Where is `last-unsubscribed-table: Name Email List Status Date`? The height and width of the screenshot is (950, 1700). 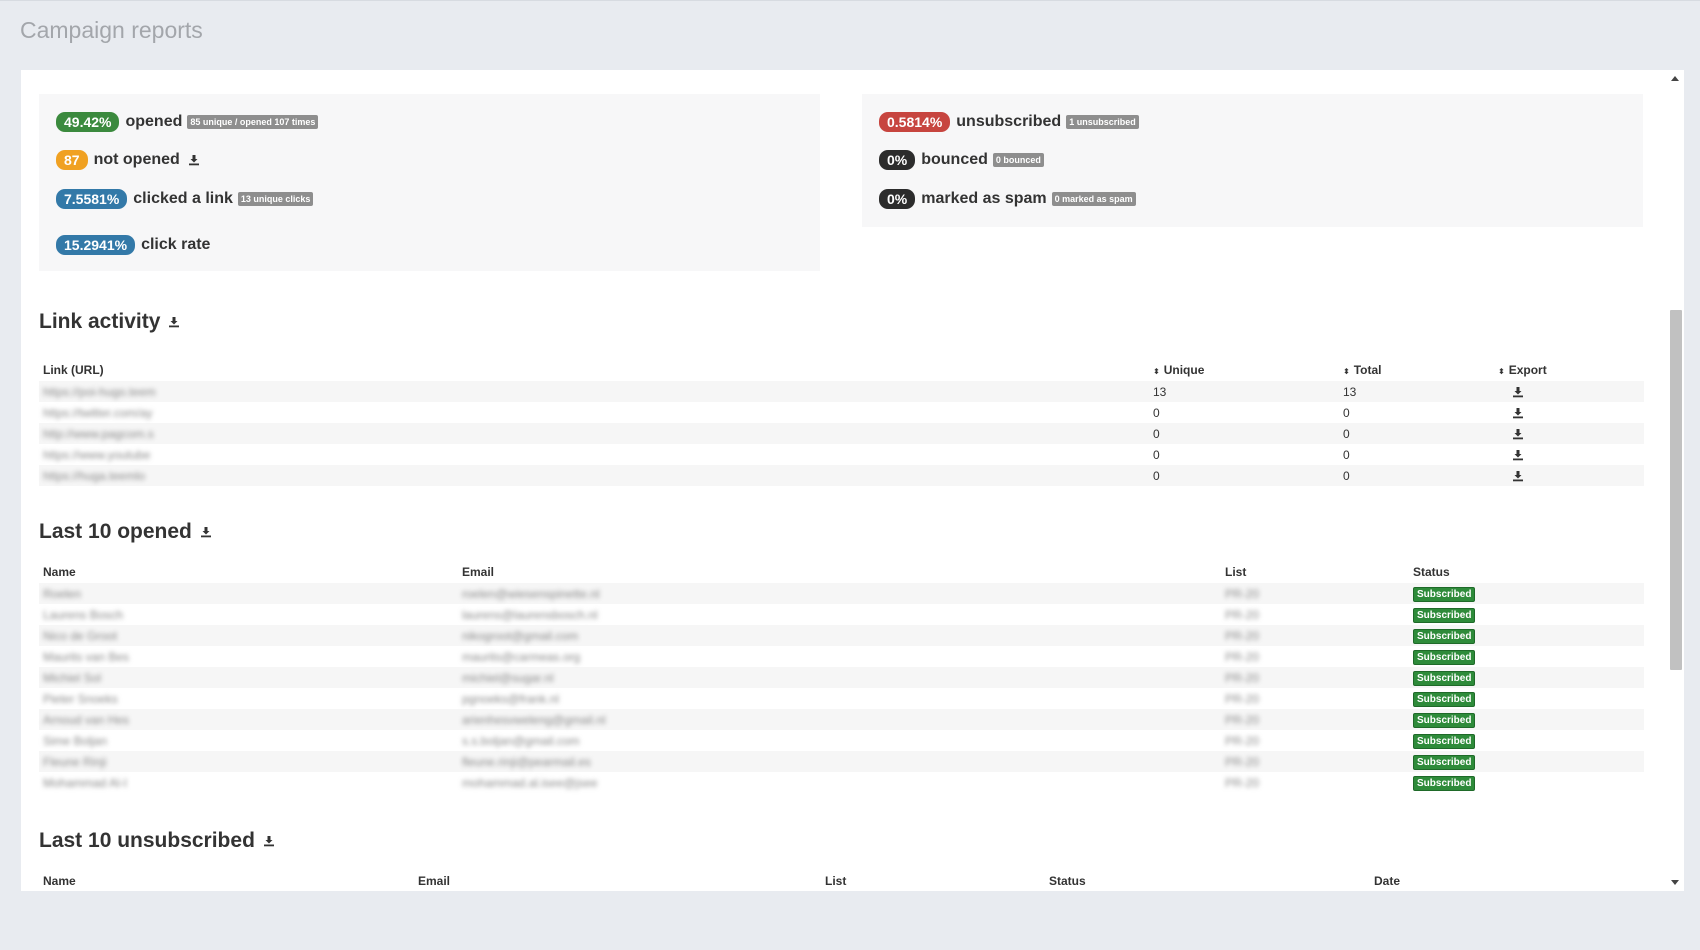 last-unsubscribed-table: Name Email List Status Date is located at coordinates (841, 880).